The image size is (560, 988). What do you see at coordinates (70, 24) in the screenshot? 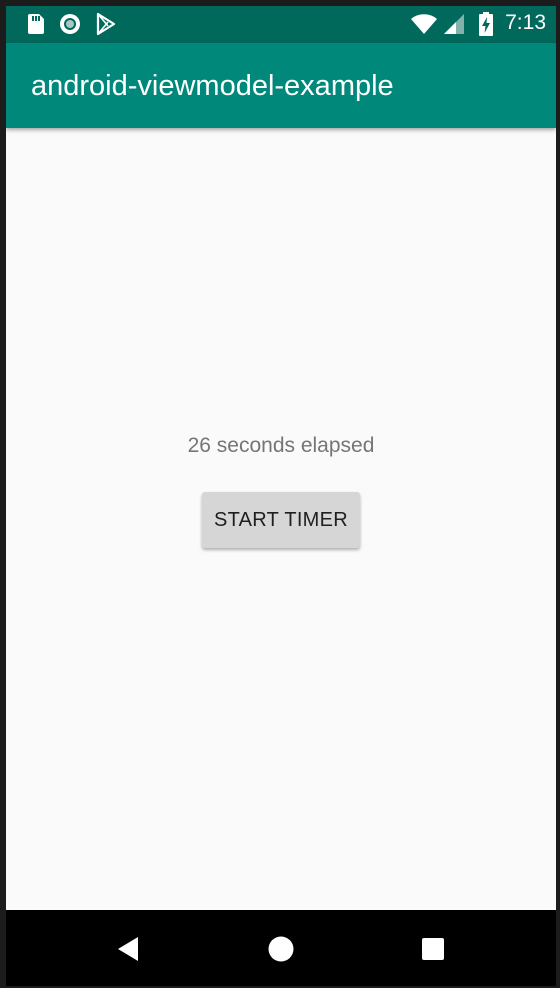
I see `sync-circle-icon` at bounding box center [70, 24].